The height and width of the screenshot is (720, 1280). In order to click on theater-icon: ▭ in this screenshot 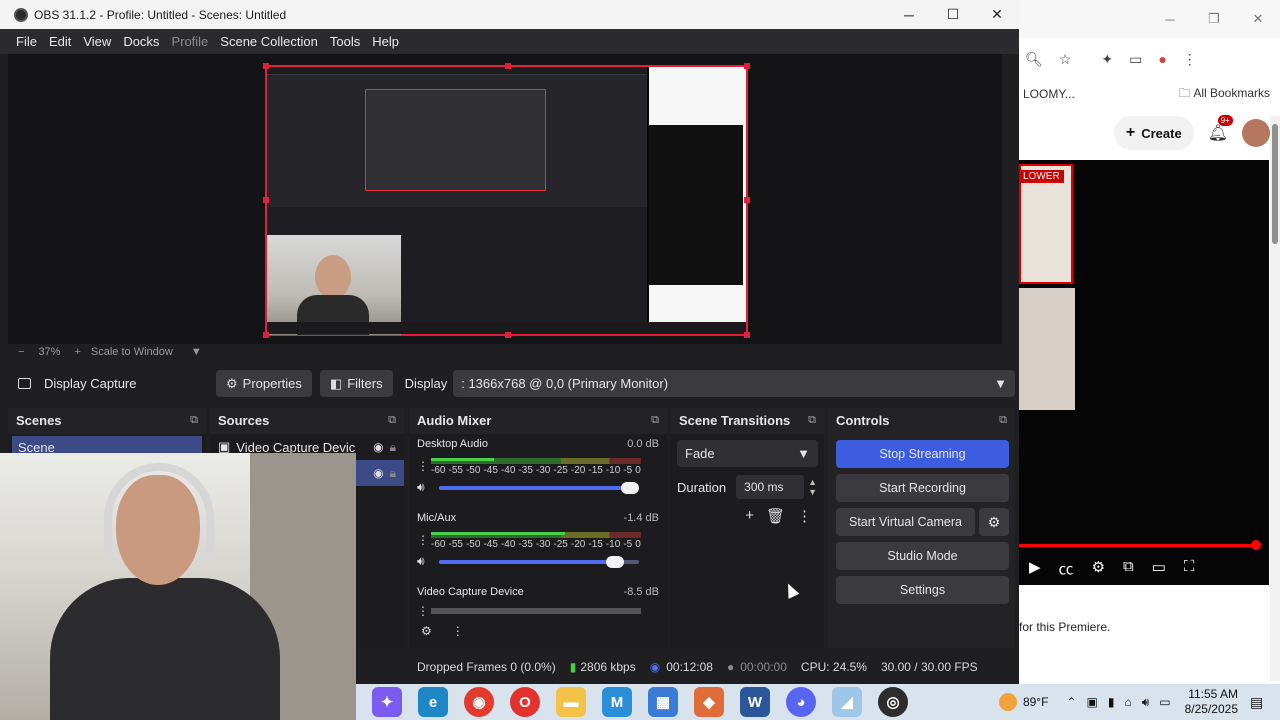, I will do `click(1159, 568)`.